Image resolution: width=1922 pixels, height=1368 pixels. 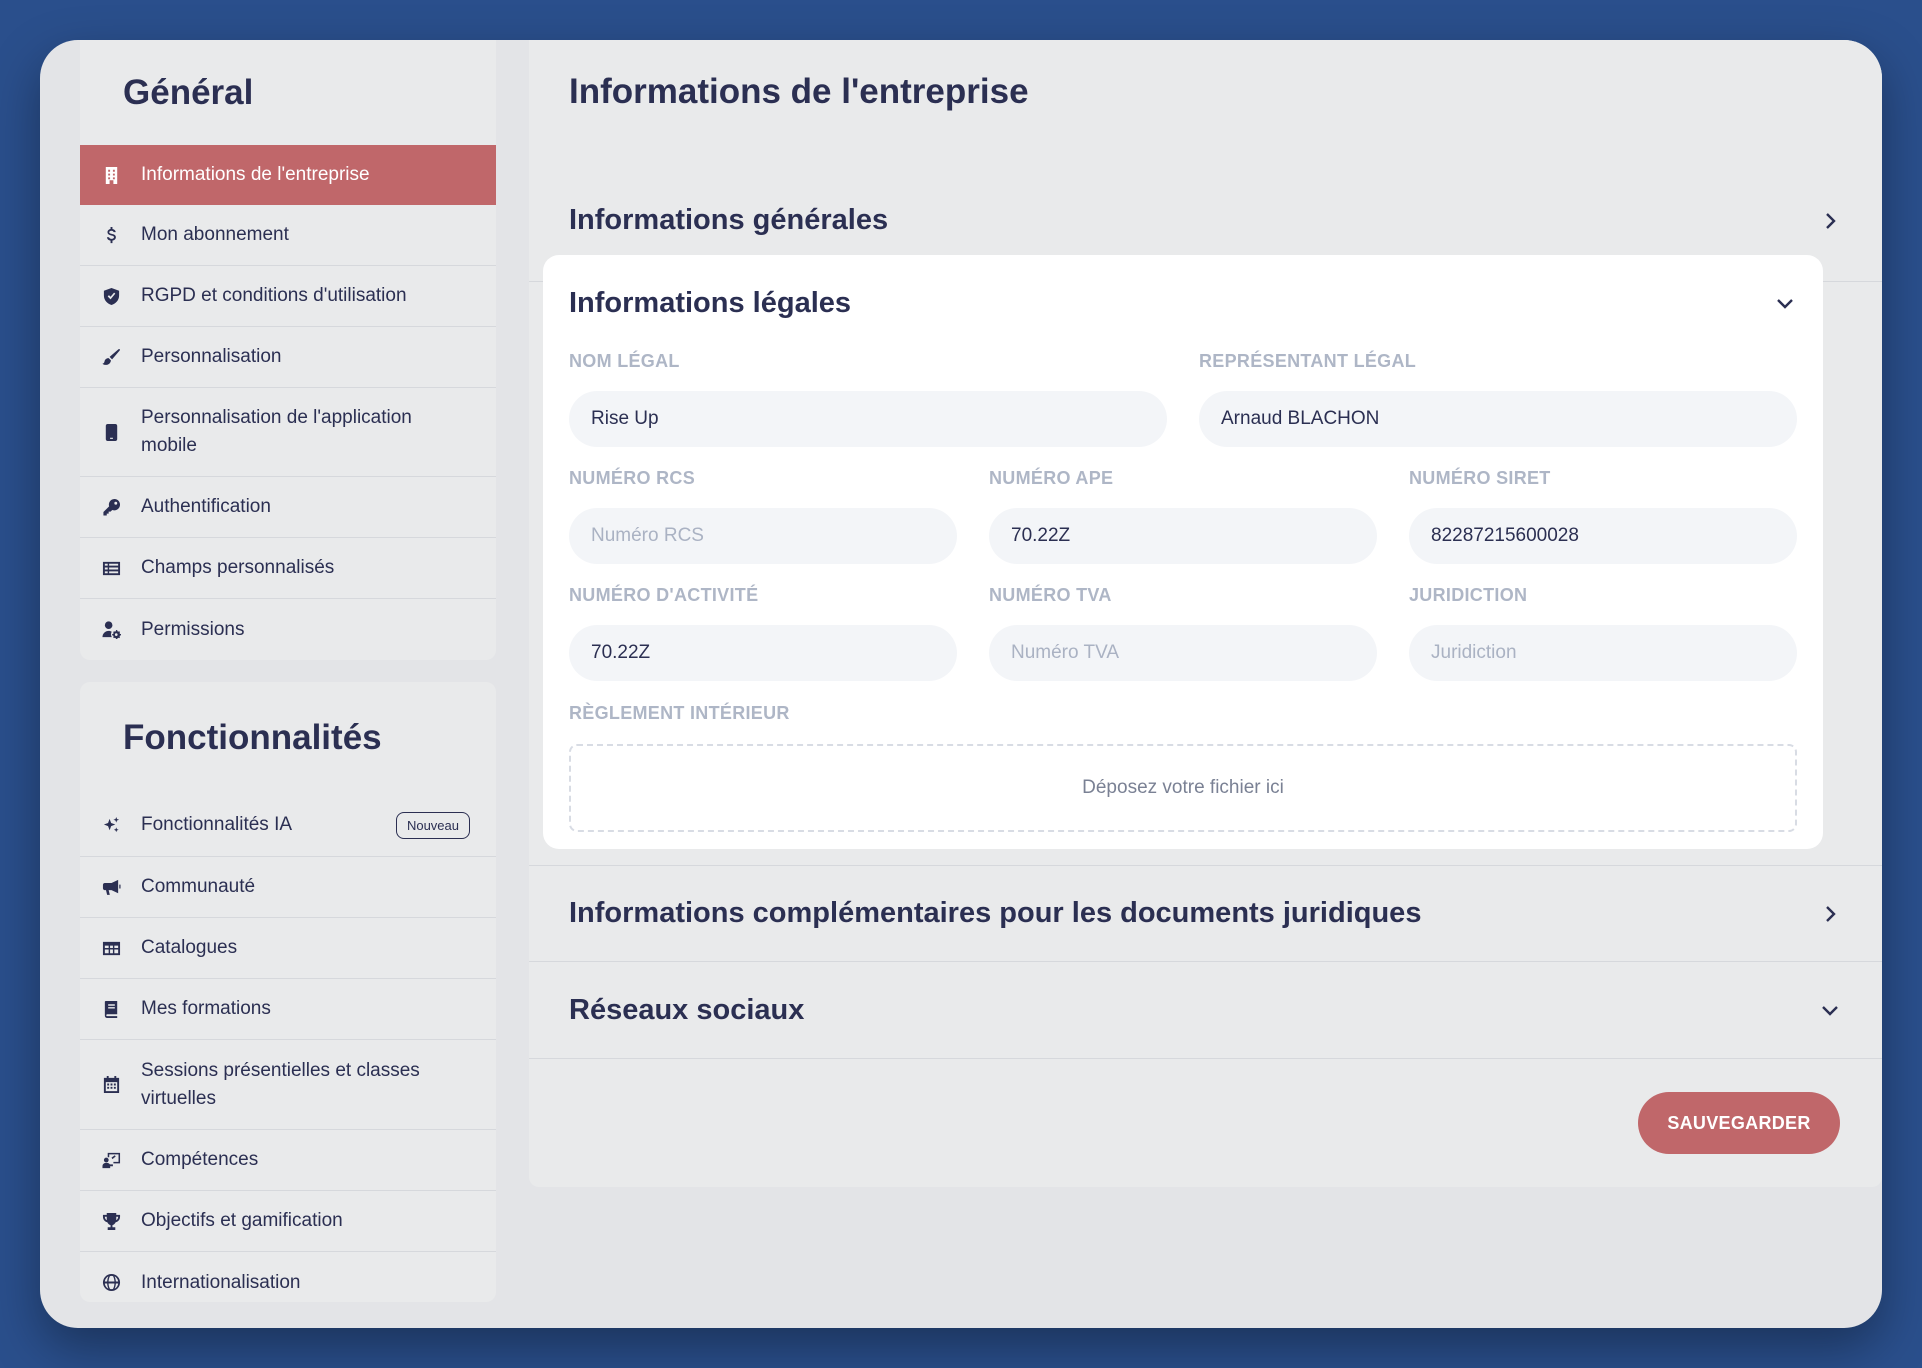 I want to click on sidebar-item-ai-features: Fonctionnalités IA Nouveau, so click(x=288, y=825).